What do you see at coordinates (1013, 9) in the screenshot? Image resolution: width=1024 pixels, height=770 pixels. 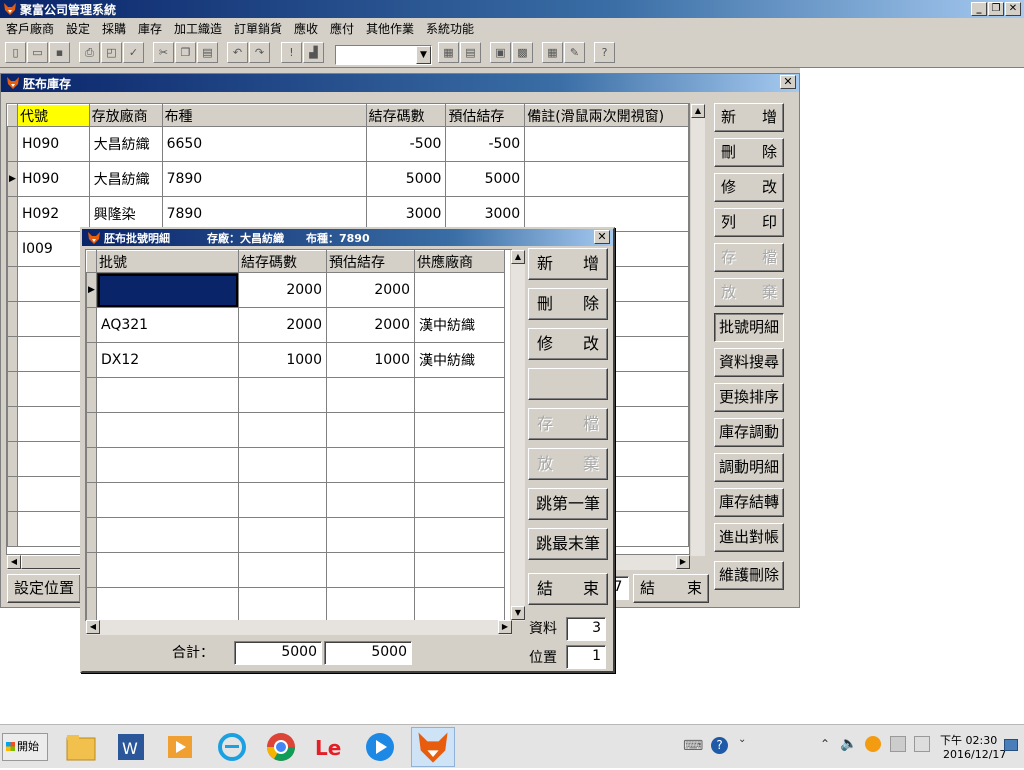 I see `close-app-button: ✕` at bounding box center [1013, 9].